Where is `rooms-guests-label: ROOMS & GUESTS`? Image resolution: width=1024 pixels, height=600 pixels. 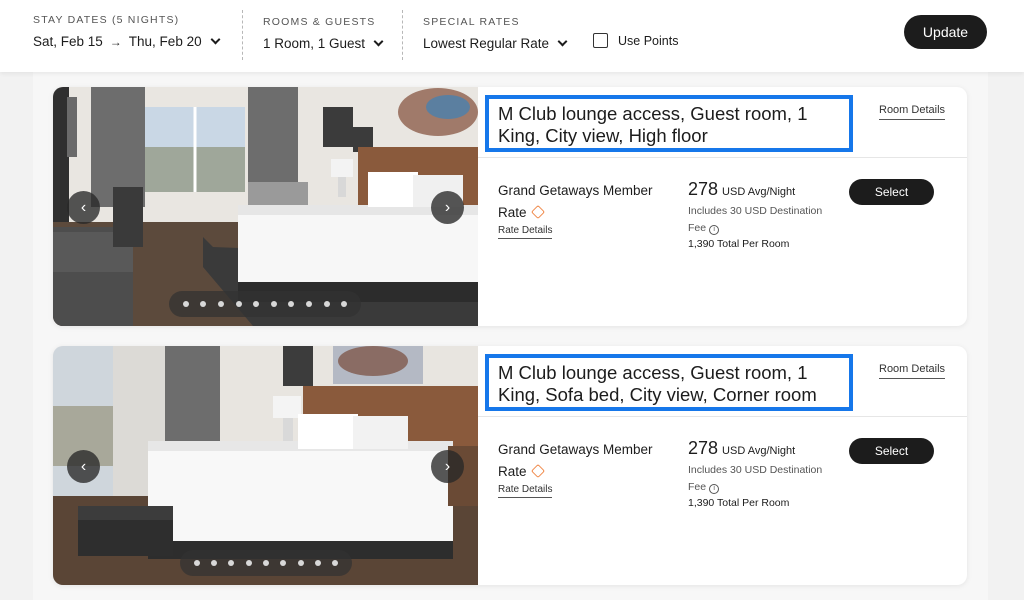
rooms-guests-label: ROOMS & GUESTS is located at coordinates (319, 22).